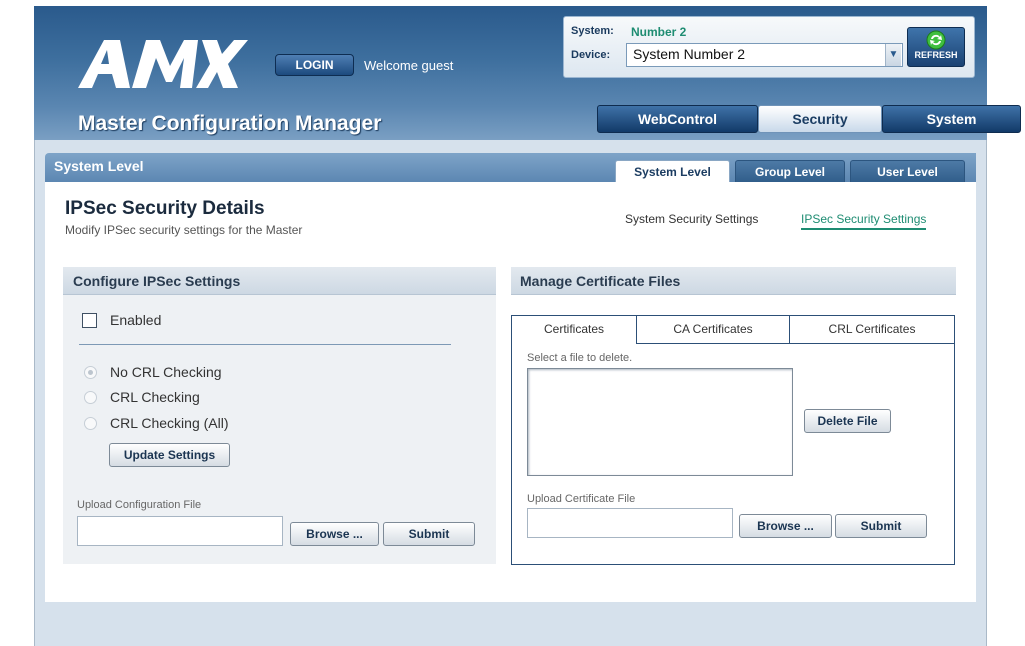 The height and width of the screenshot is (646, 1025). Describe the element at coordinates (99, 166) in the screenshot. I see `level-title: System Level` at that location.